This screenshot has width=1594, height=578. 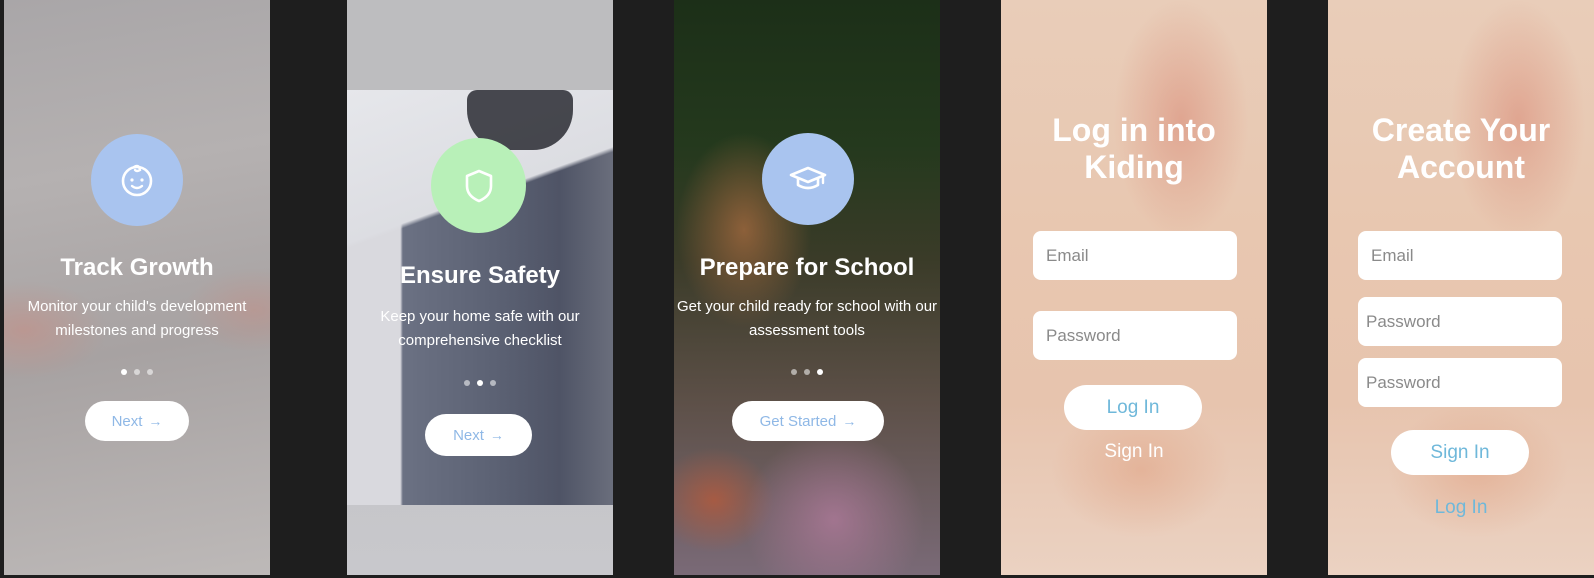 I want to click on baby-face-icon-circle, so click(x=137, y=180).